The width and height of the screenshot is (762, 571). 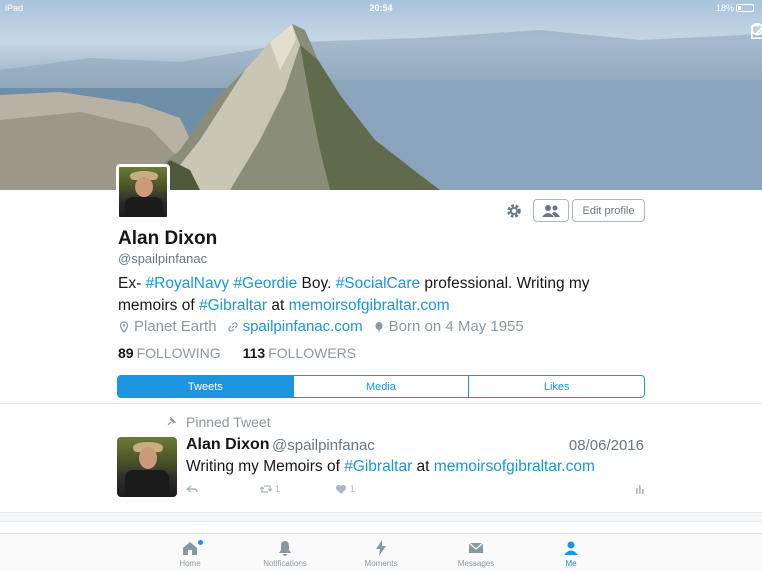 I want to click on pinned-label: Pinned Tweet, so click(x=218, y=422).